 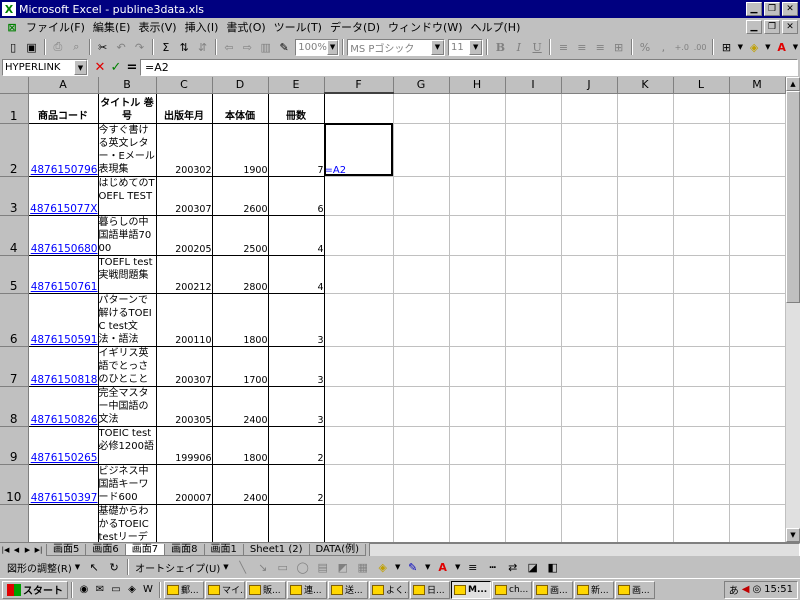 I want to click on vertical-scroll-thumb, so click(x=793, y=197).